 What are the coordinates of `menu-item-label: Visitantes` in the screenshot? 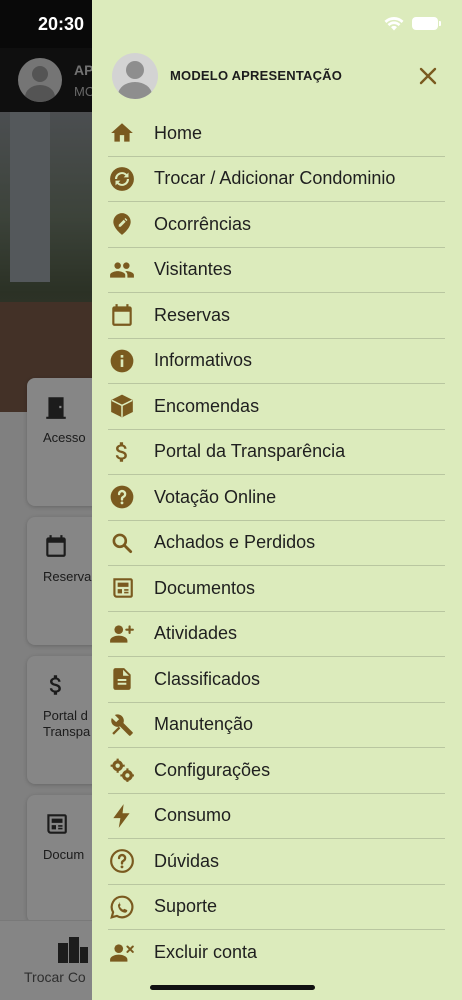 It's located at (193, 269).